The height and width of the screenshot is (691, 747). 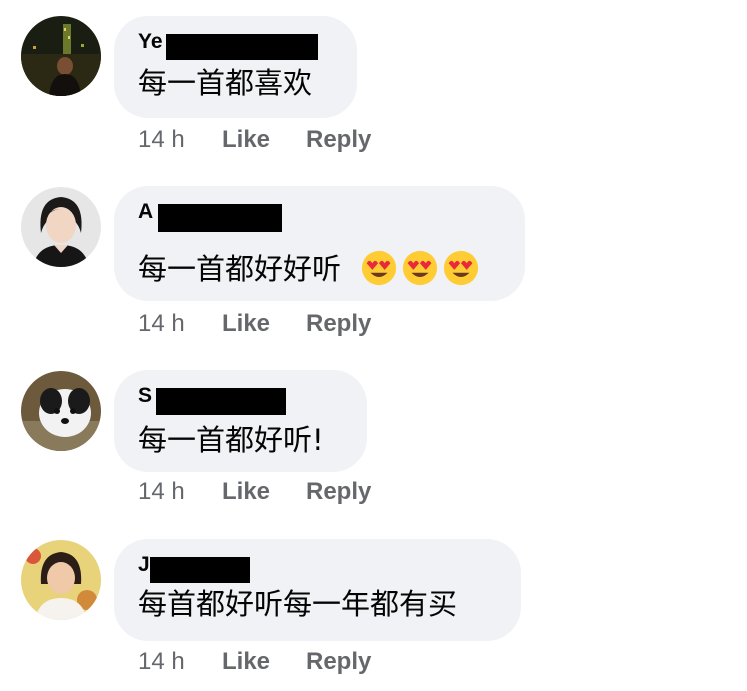 I want to click on comment-text: 每一首都好听!, so click(x=231, y=440).